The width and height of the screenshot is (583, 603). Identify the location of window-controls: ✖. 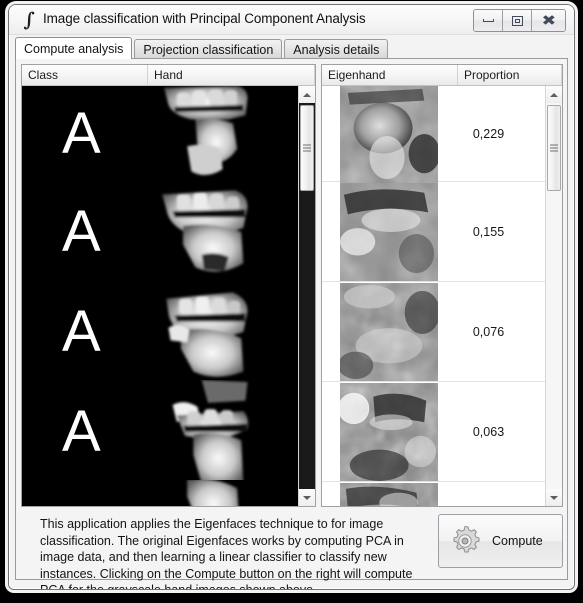
(519, 20).